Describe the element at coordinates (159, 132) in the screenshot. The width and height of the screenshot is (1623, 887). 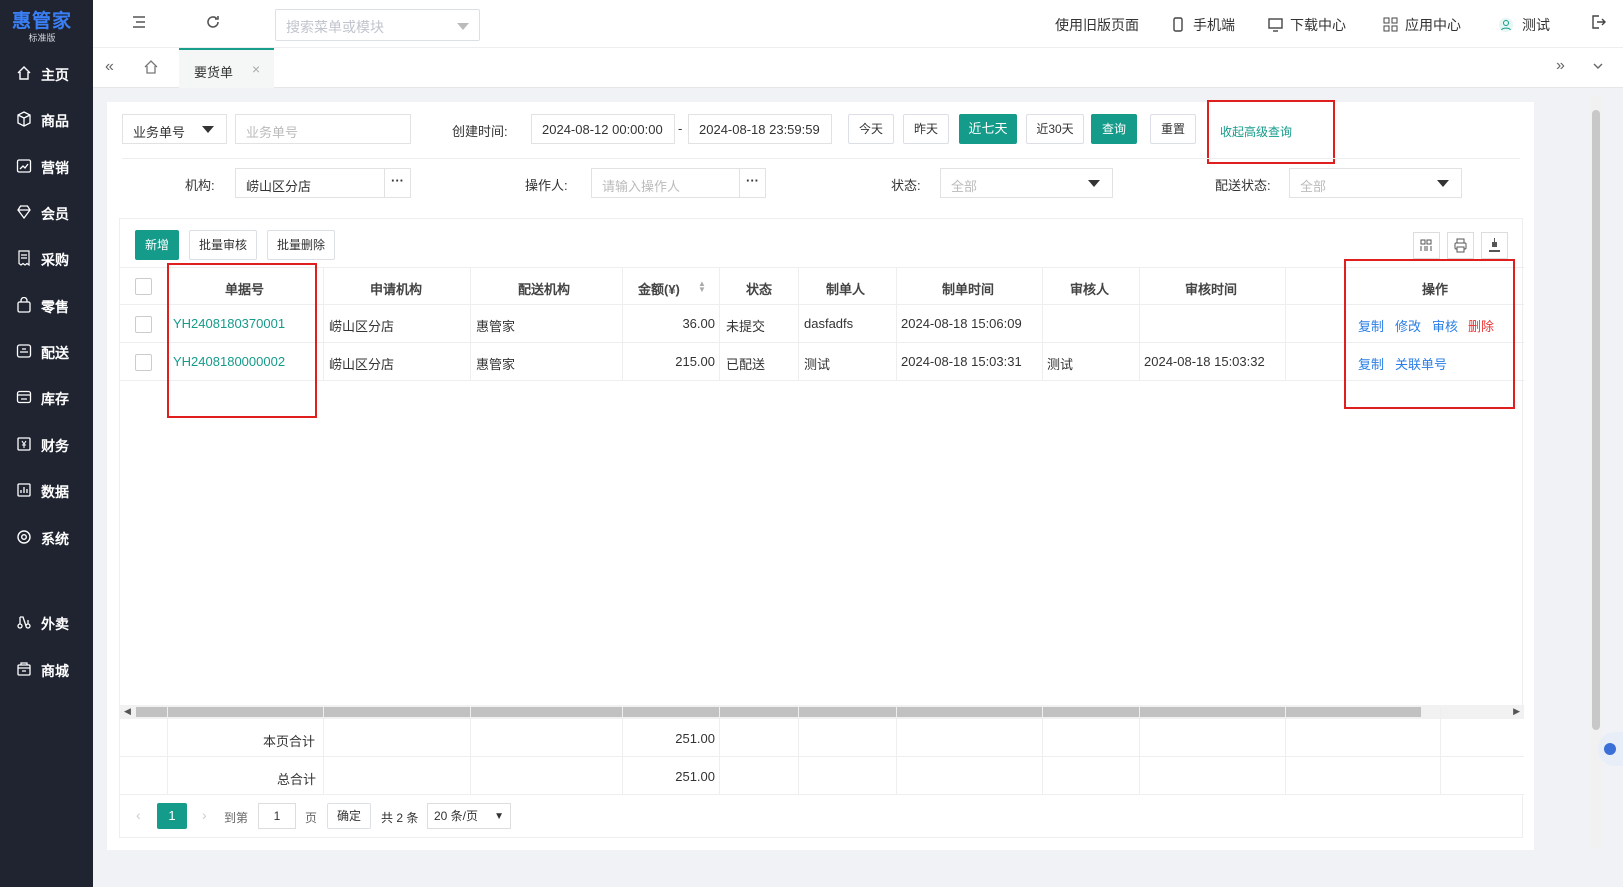
I see `doc-type-value: 业务单号` at that location.